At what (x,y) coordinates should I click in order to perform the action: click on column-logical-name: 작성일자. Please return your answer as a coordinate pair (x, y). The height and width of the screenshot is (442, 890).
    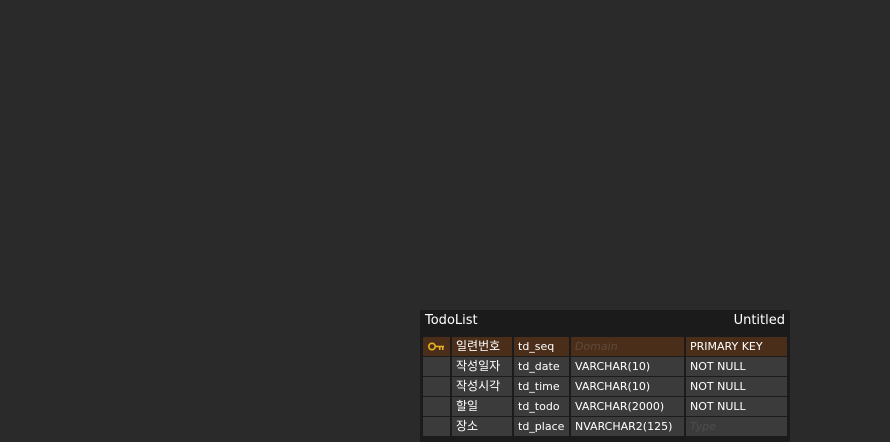
    Looking at the image, I should click on (482, 366).